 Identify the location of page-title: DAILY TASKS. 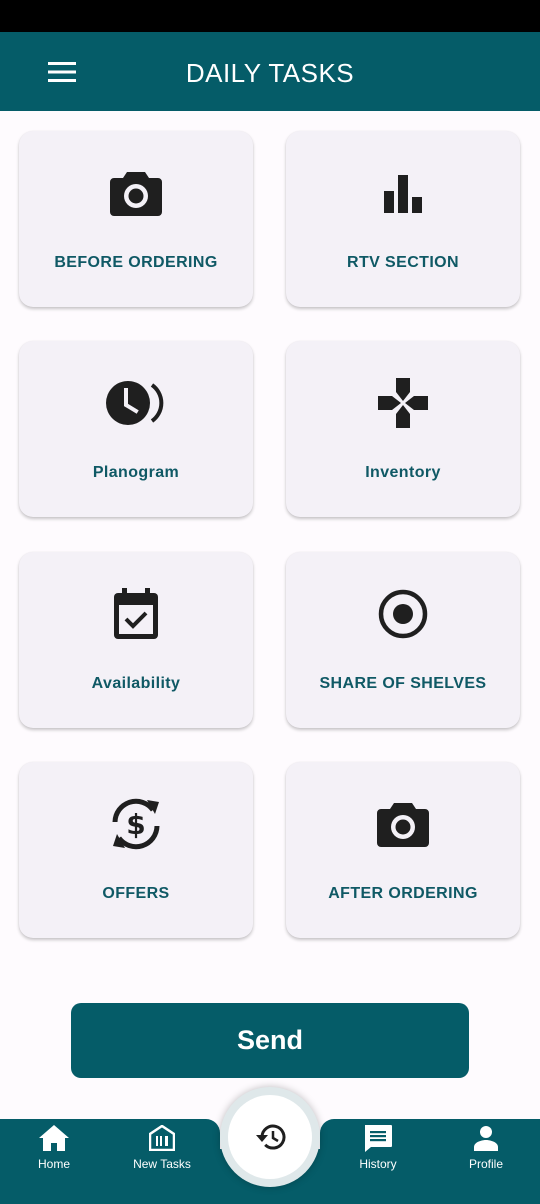
(270, 73).